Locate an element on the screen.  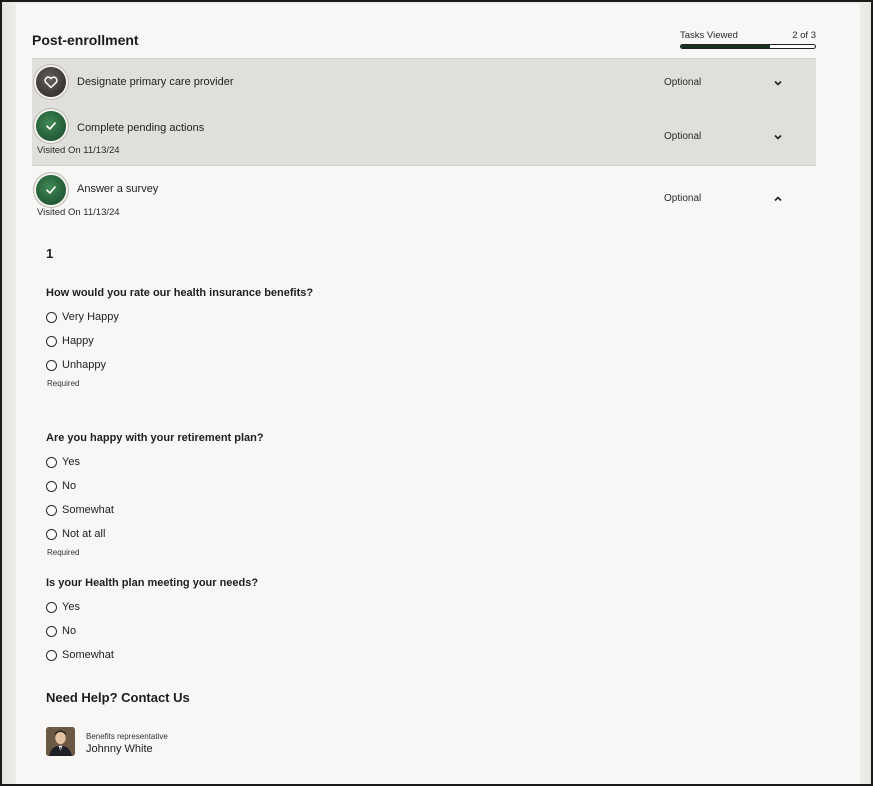
task-label: Complete pending actions is located at coordinates (141, 128).